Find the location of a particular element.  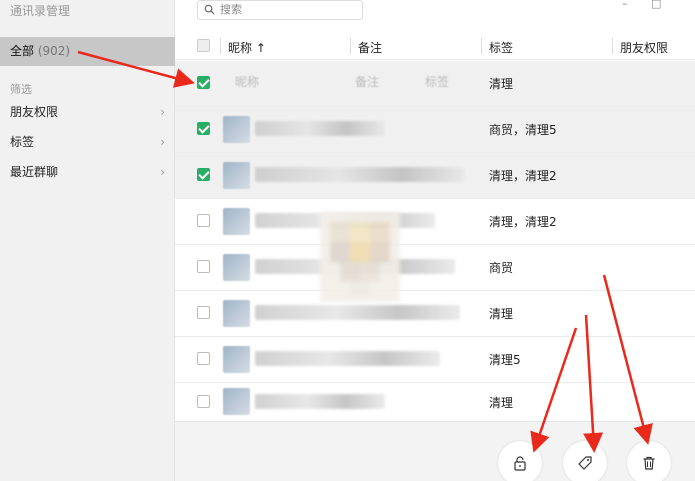

trash-icon is located at coordinates (649, 463).